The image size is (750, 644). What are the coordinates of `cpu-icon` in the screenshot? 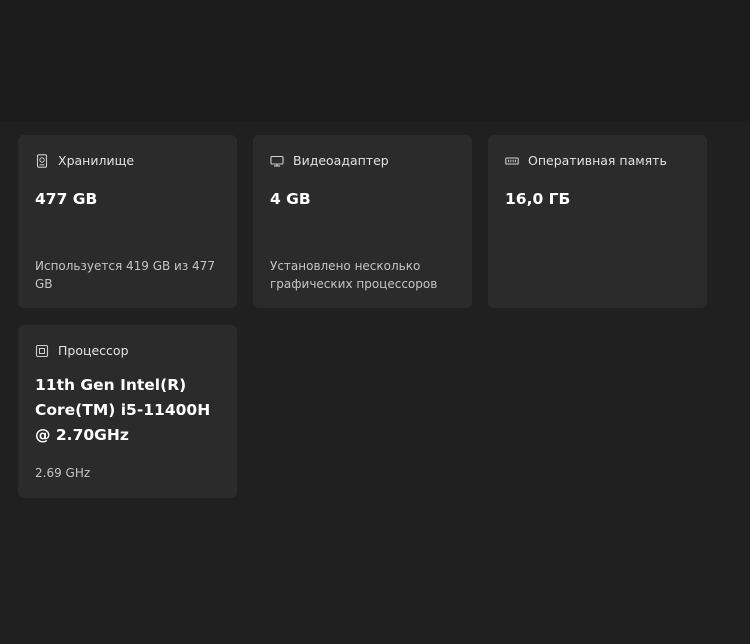 It's located at (42, 351).